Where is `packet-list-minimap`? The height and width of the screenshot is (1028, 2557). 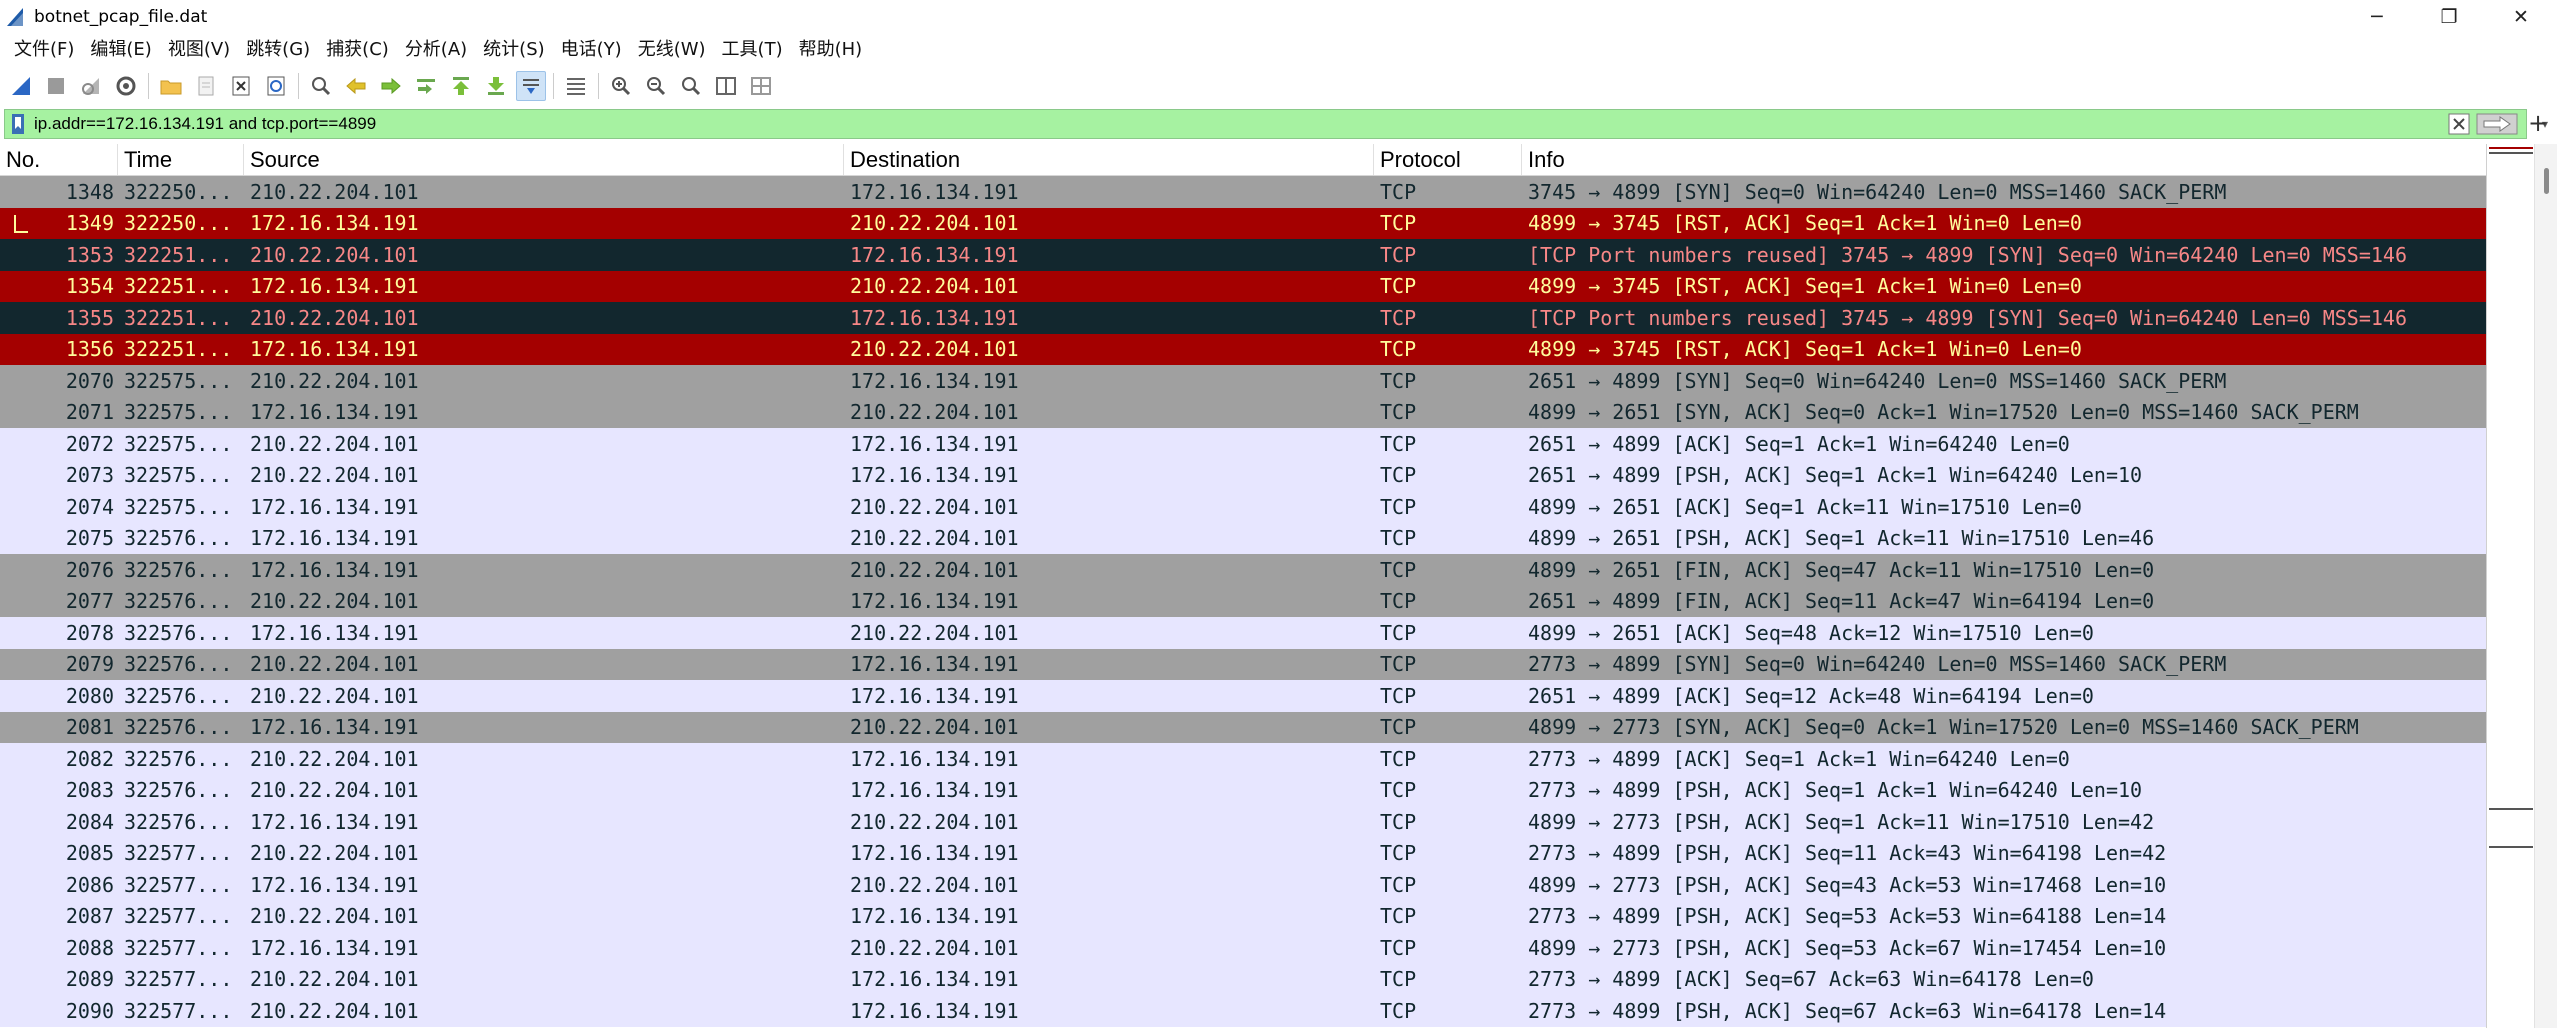
packet-list-minimap is located at coordinates (2510, 586).